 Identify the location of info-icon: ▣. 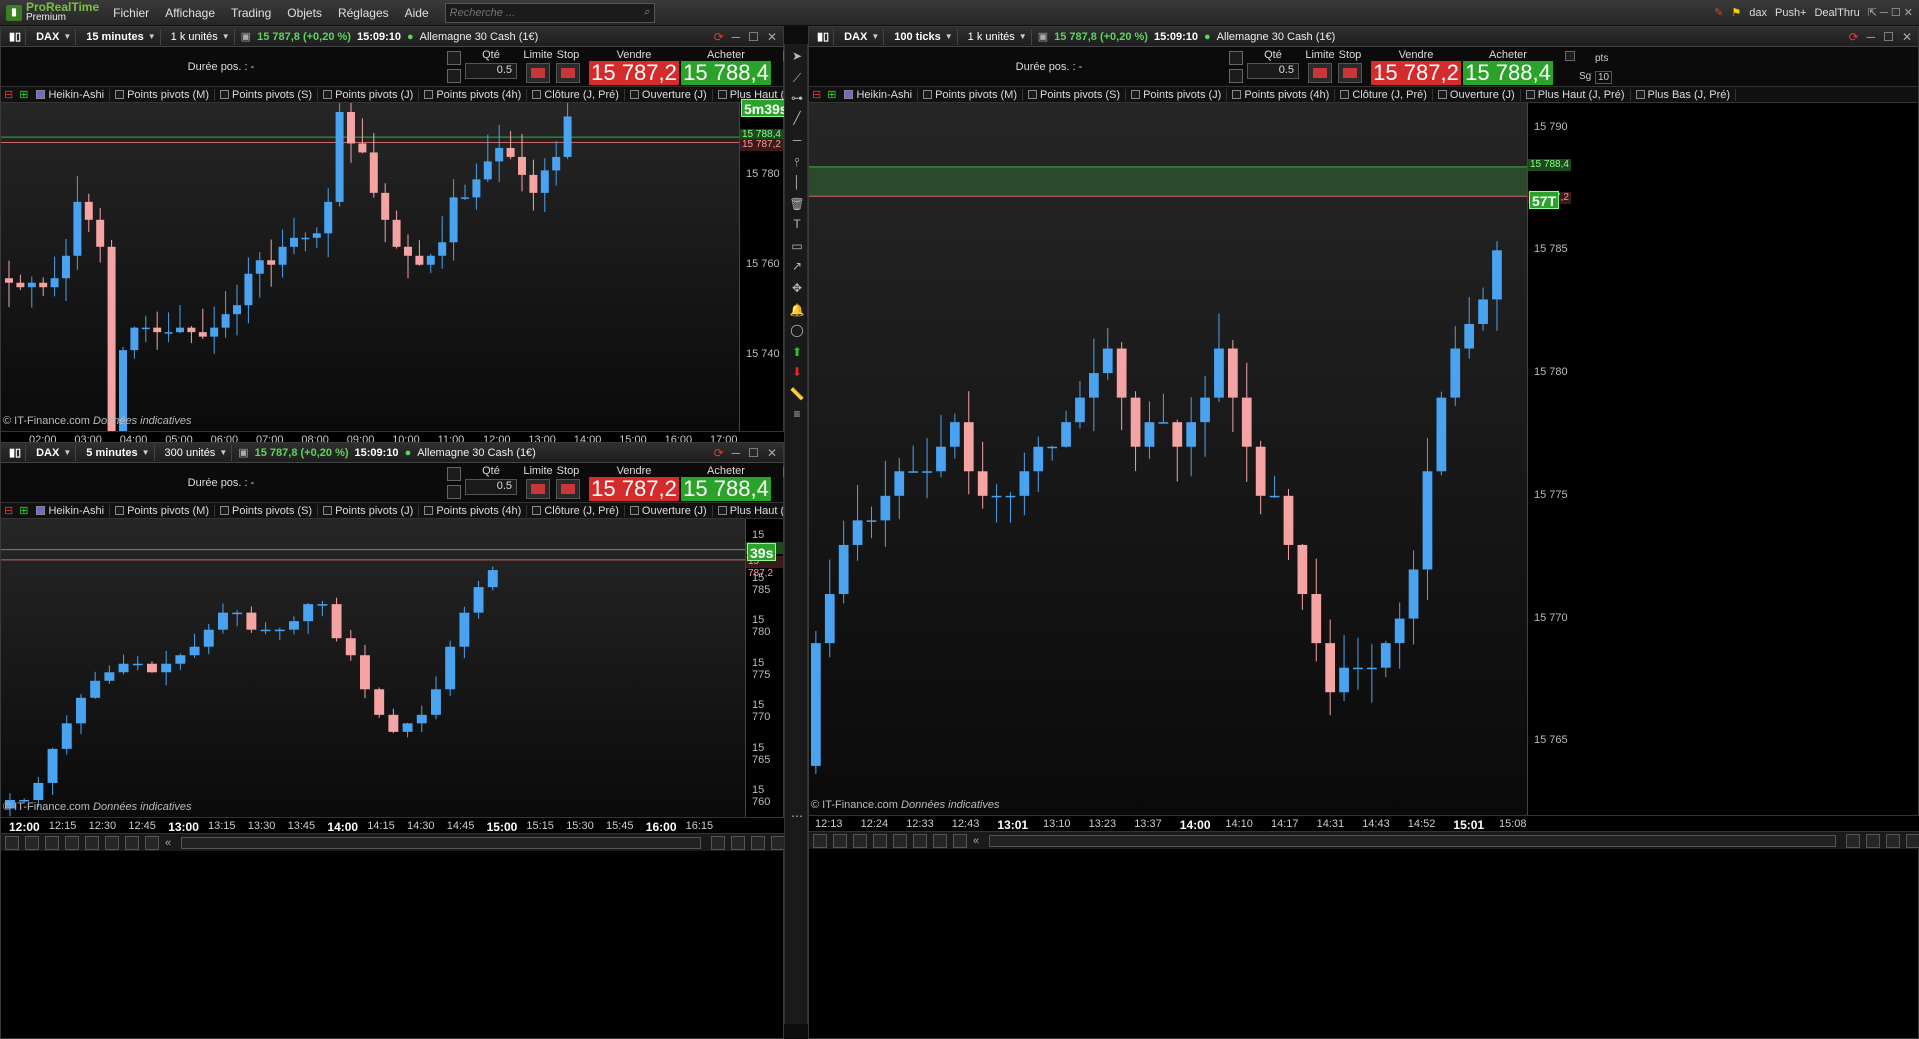
(246, 36).